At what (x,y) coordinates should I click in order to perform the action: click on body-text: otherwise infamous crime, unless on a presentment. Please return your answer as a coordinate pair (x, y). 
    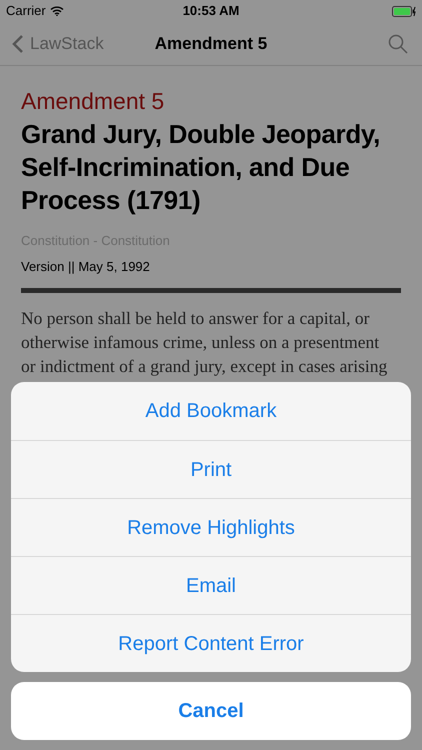
    Looking at the image, I should click on (200, 342).